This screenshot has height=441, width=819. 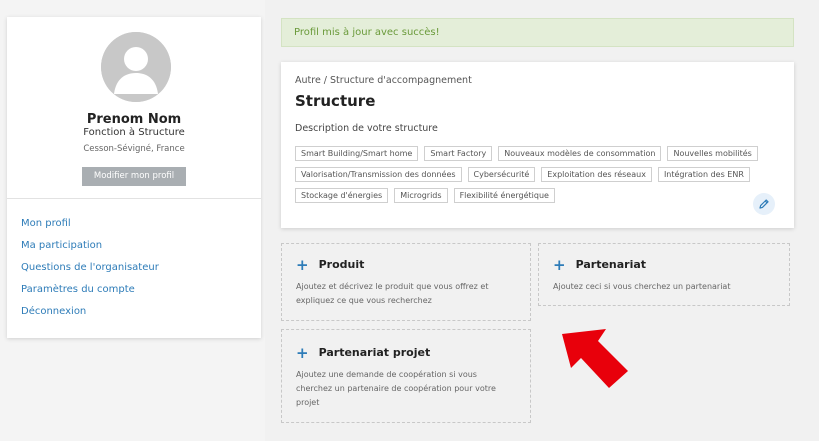 I want to click on tag: Microgrids, so click(x=421, y=195).